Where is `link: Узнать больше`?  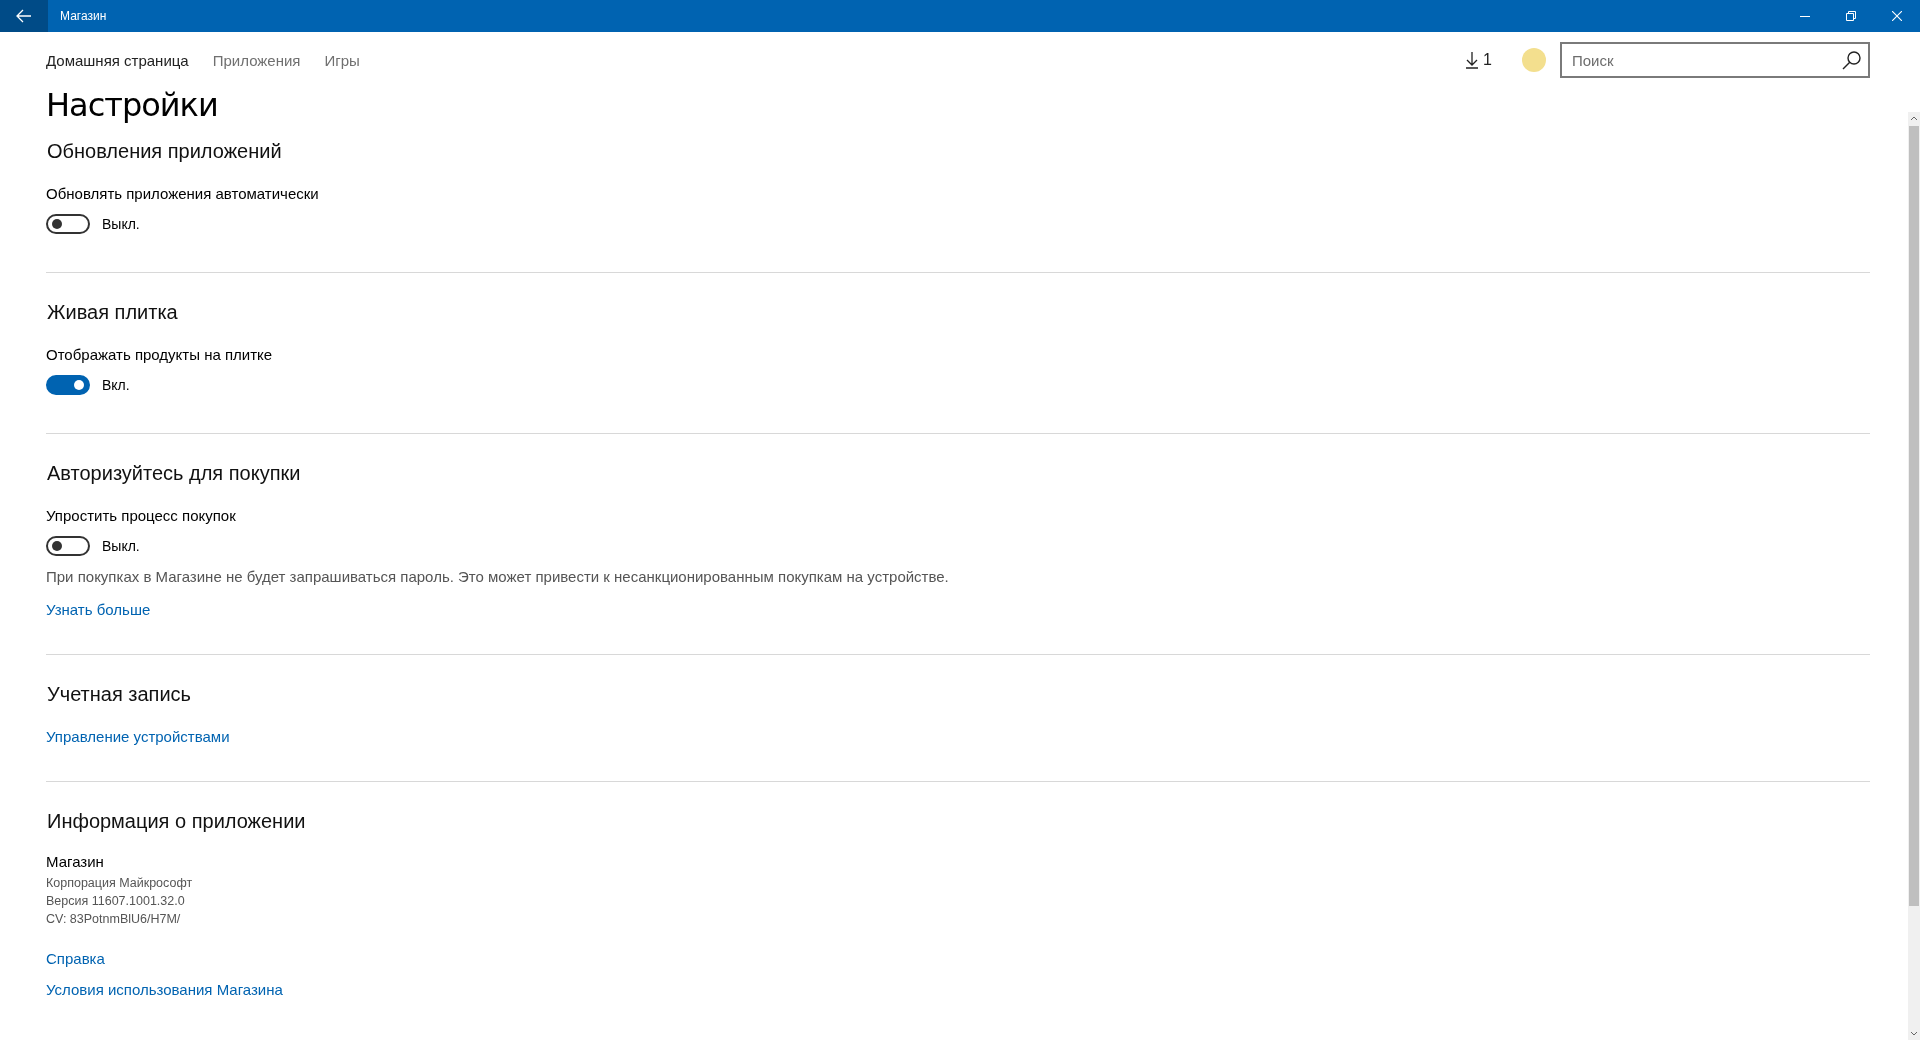
link: Узнать больше is located at coordinates (98, 609).